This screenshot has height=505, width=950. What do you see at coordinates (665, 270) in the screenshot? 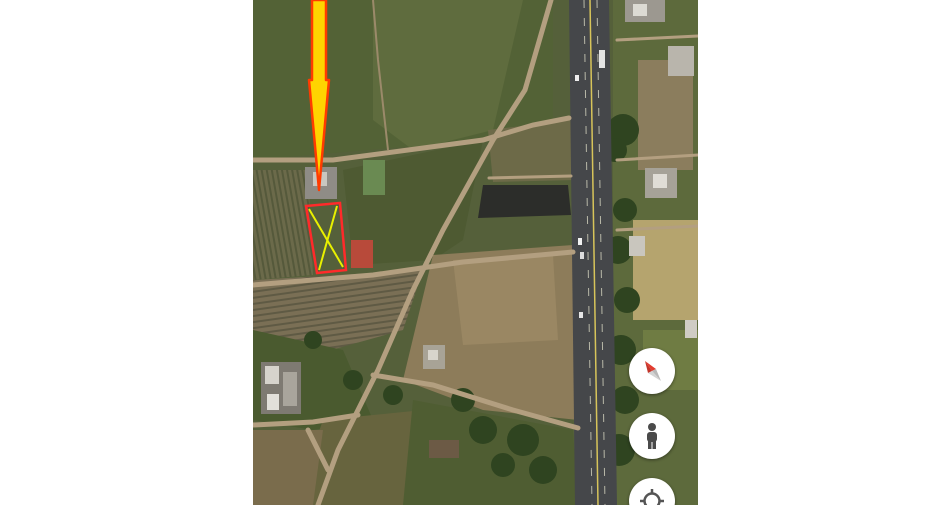
I see `field-east-dry` at bounding box center [665, 270].